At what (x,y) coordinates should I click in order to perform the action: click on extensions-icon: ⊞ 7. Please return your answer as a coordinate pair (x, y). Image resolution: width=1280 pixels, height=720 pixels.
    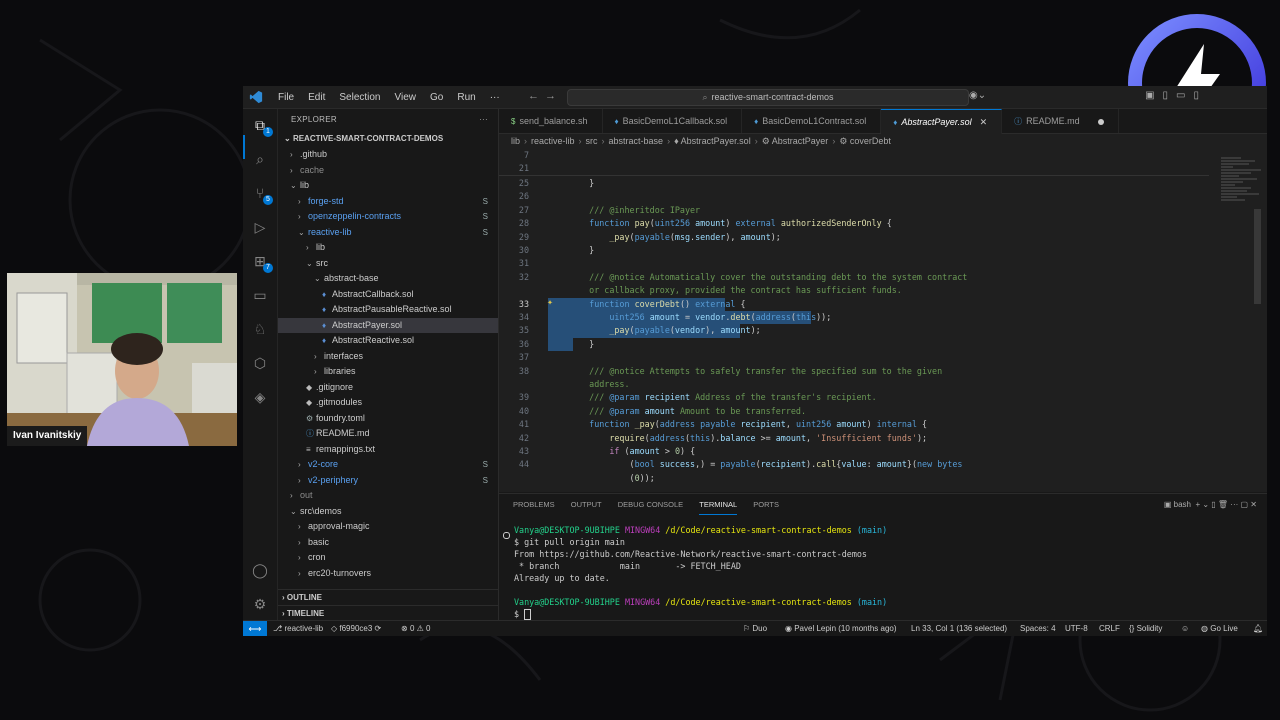
    Looking at the image, I should click on (262, 263).